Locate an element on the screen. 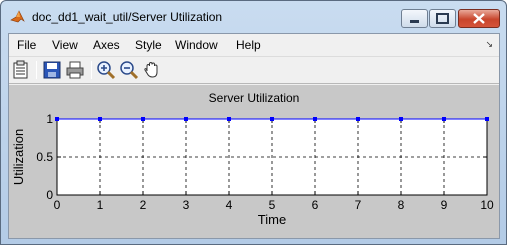 This screenshot has height=245, width=507. y-tick-label: 0 is located at coordinates (49, 195).